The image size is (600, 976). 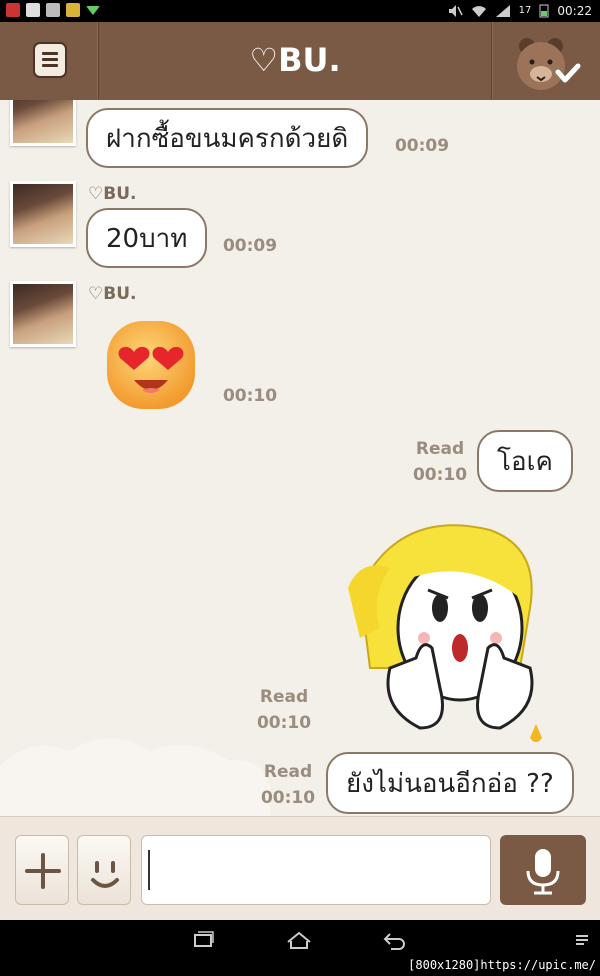 I want to click on message-icon, so click(x=33, y=10).